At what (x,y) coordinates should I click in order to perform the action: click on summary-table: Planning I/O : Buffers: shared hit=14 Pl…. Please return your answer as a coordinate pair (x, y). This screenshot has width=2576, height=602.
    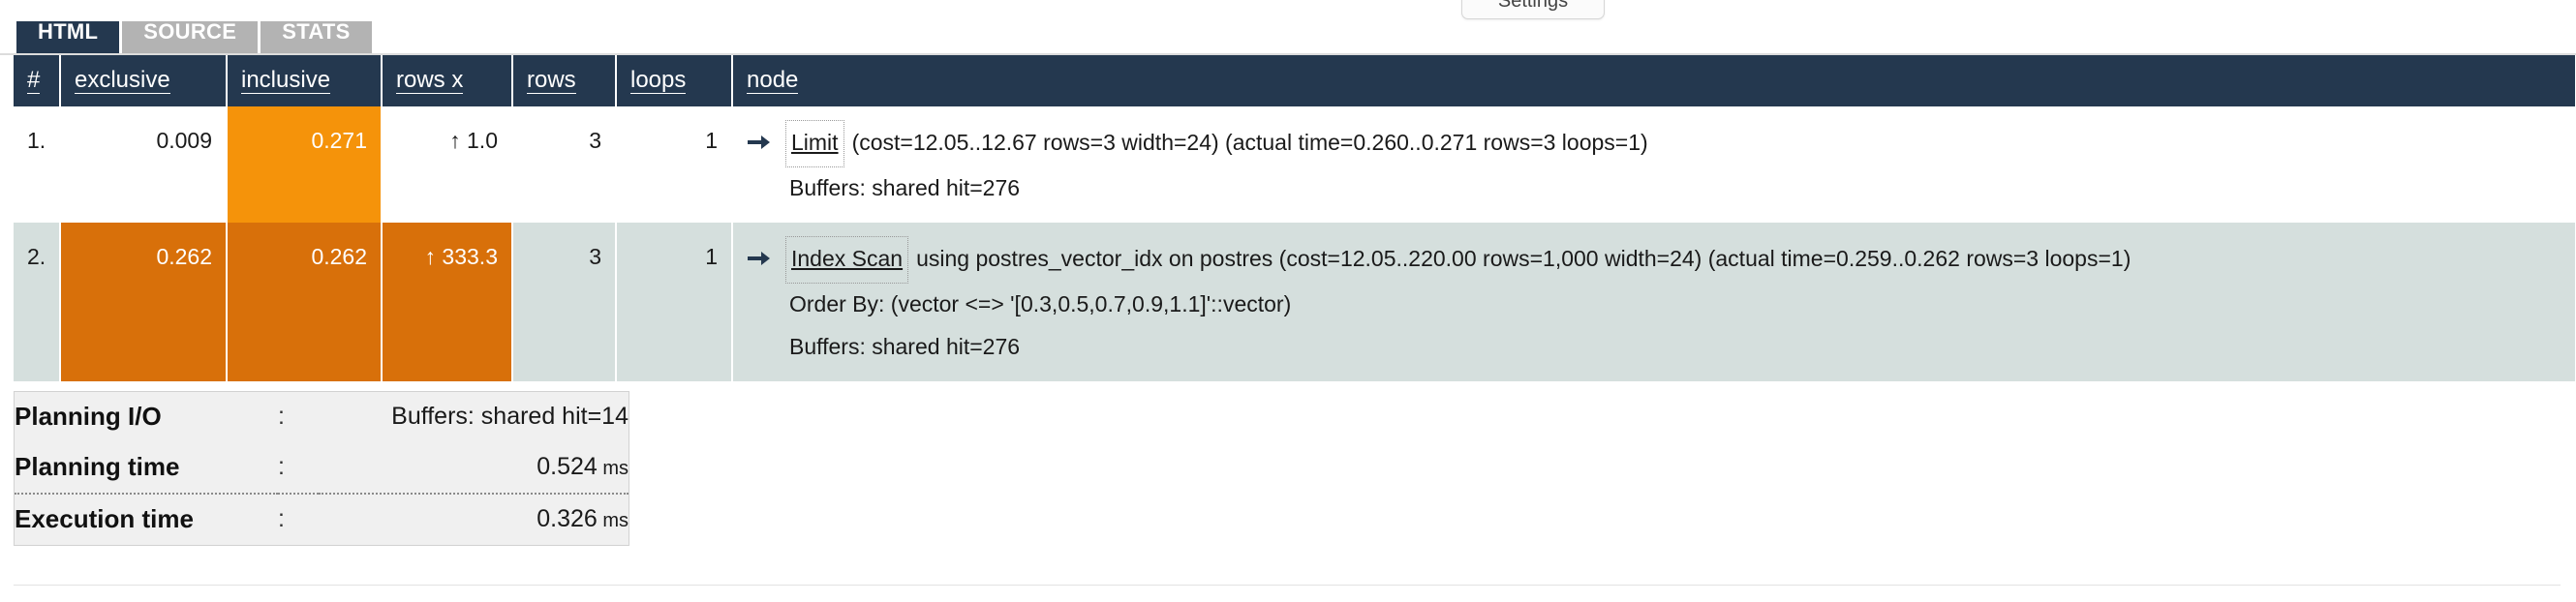
    Looking at the image, I should click on (322, 468).